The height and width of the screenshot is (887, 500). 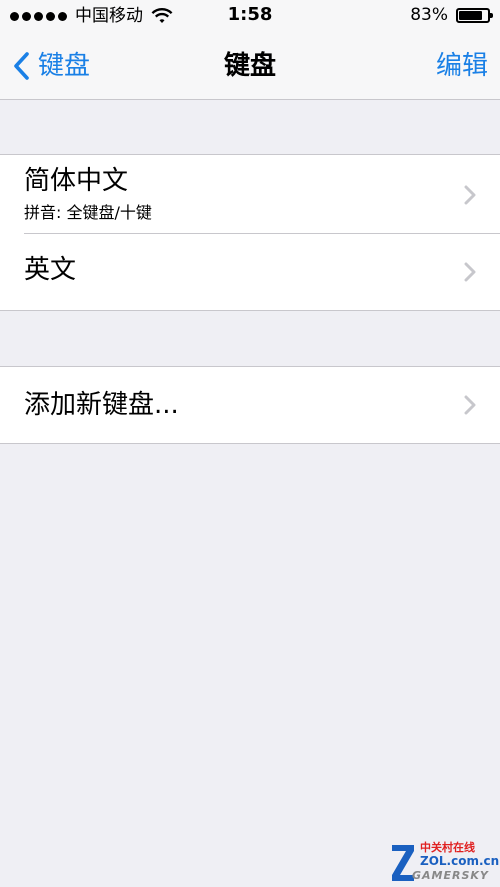 What do you see at coordinates (250, 194) in the screenshot?
I see `keyboard-row-simplified-chinese: 简体中文 拼音: 全键盘/十键` at bounding box center [250, 194].